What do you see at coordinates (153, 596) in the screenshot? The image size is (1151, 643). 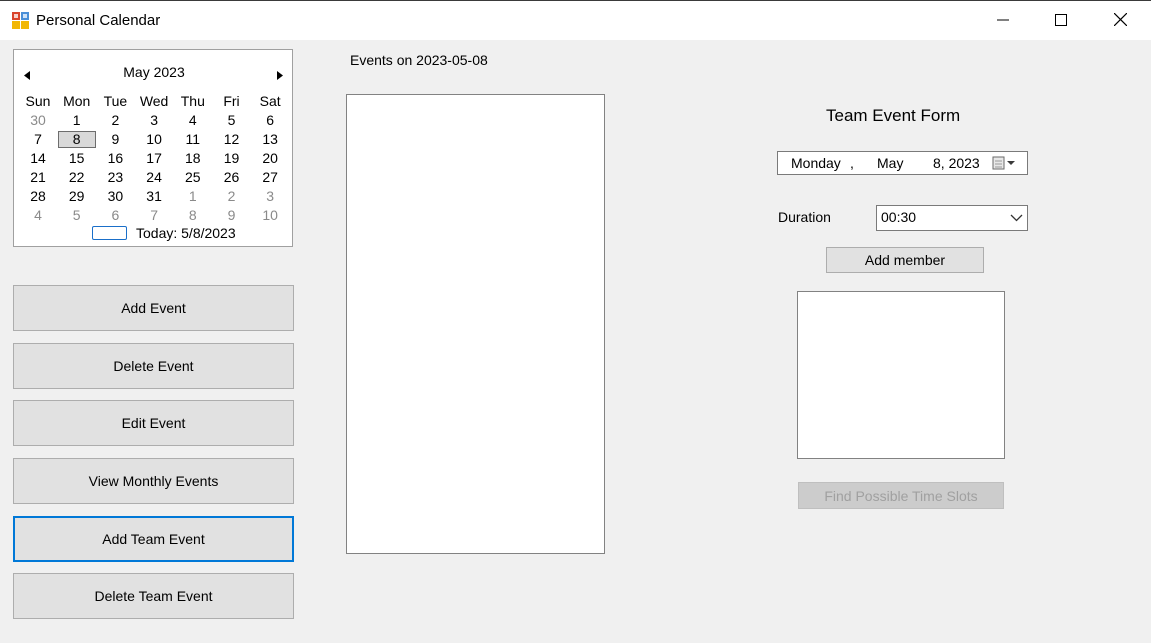 I see `delete-team-event-button: Delete Team Event` at bounding box center [153, 596].